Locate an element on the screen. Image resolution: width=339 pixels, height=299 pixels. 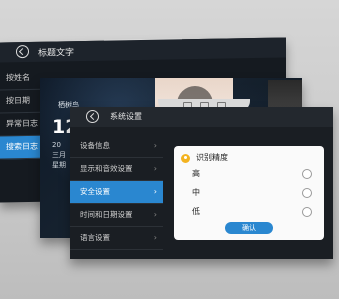
menu-item-by-date: 按日期 is located at coordinates (20, 101).